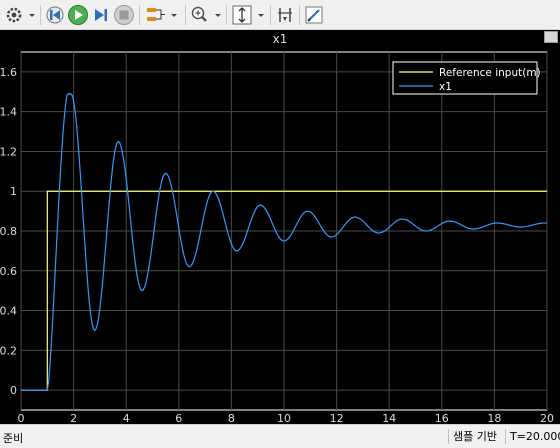 The width and height of the screenshot is (560, 448). What do you see at coordinates (8, 311) in the screenshot?
I see `y-tick-label: 0.4` at bounding box center [8, 311].